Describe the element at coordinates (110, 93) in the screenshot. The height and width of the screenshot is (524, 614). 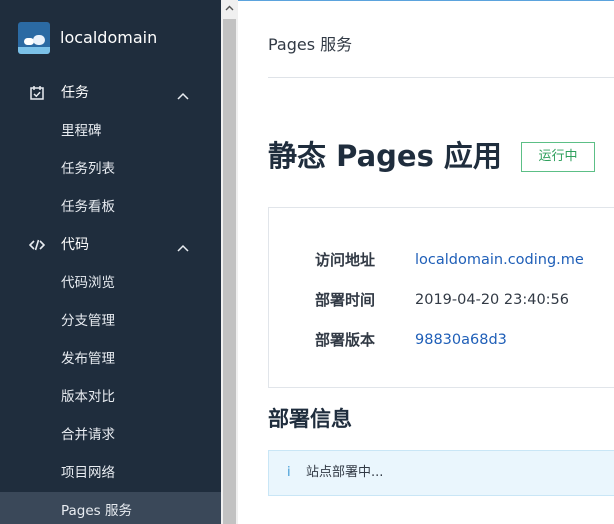
I see `sidebar-group-tasks: 任务` at that location.